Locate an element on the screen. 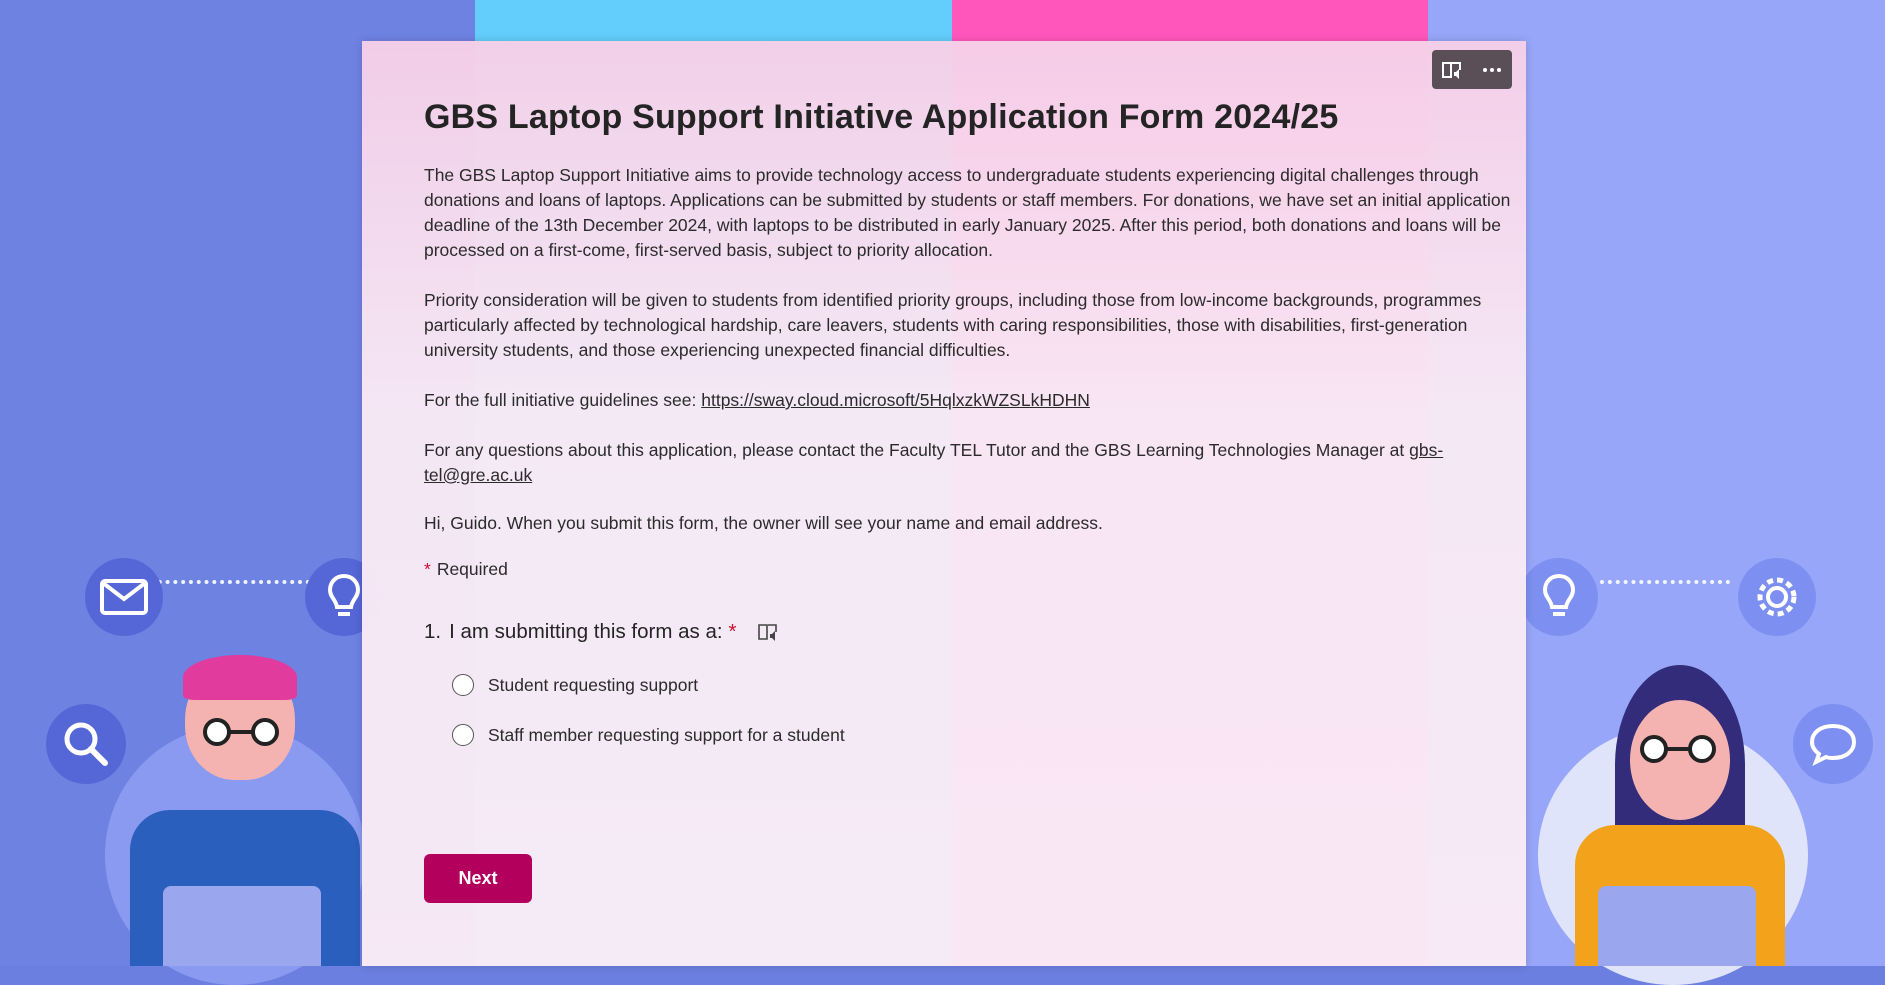 This screenshot has width=1885, height=985. question-1: 1. I am submitting this form as a: * is located at coordinates (969, 632).